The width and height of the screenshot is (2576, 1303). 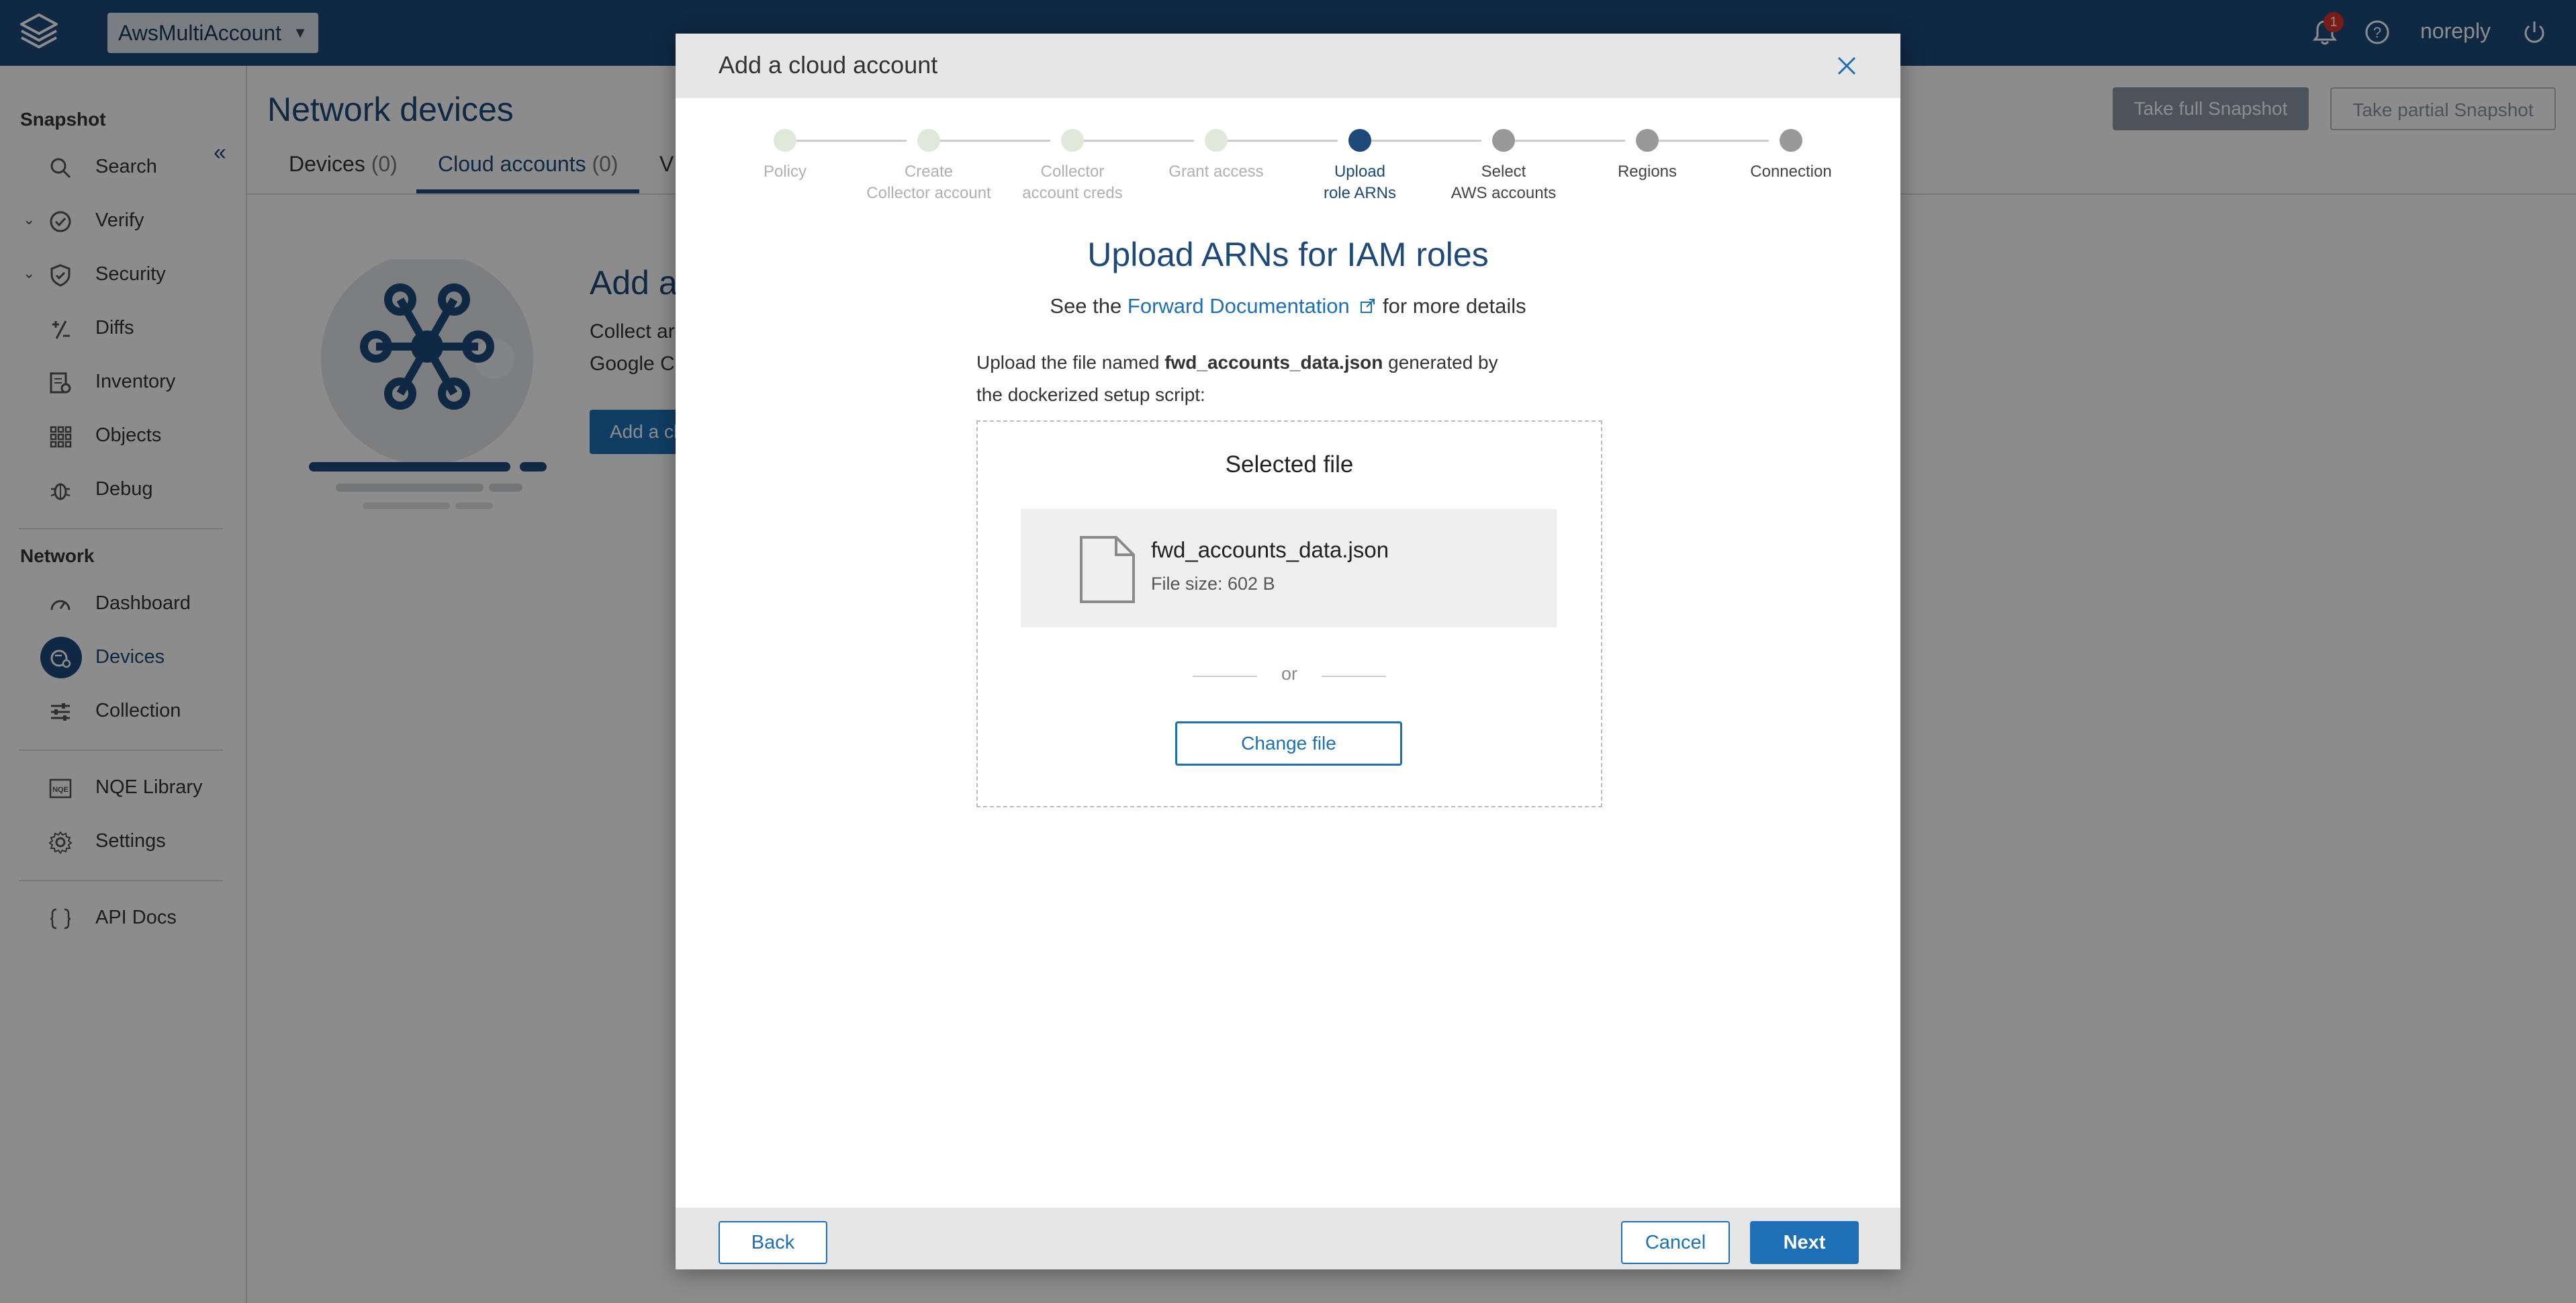 What do you see at coordinates (1675, 1242) in the screenshot?
I see `cancel-button: Cancel` at bounding box center [1675, 1242].